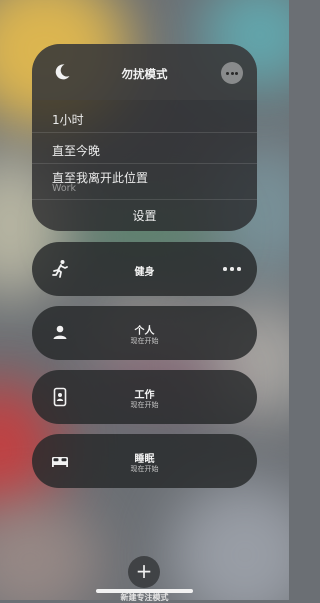 The height and width of the screenshot is (603, 320). What do you see at coordinates (144, 469) in the screenshot?
I see `focus-sleep-status: 现在开始` at bounding box center [144, 469].